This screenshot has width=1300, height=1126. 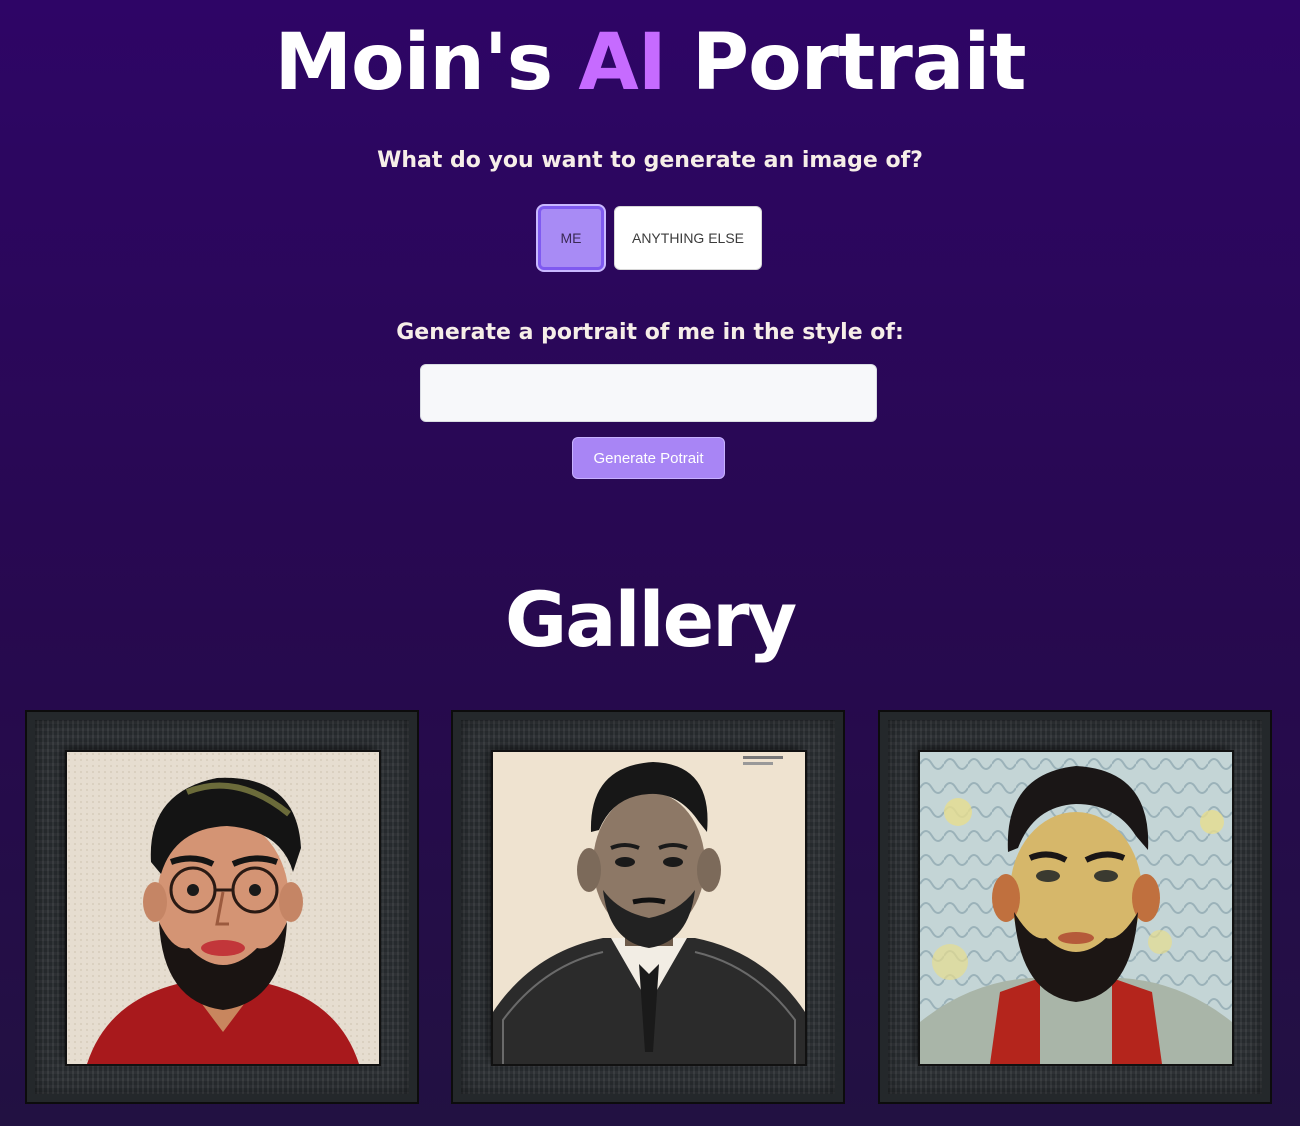 I want to click on mode-selector: ME ANYTHING ELSE, so click(x=650, y=238).